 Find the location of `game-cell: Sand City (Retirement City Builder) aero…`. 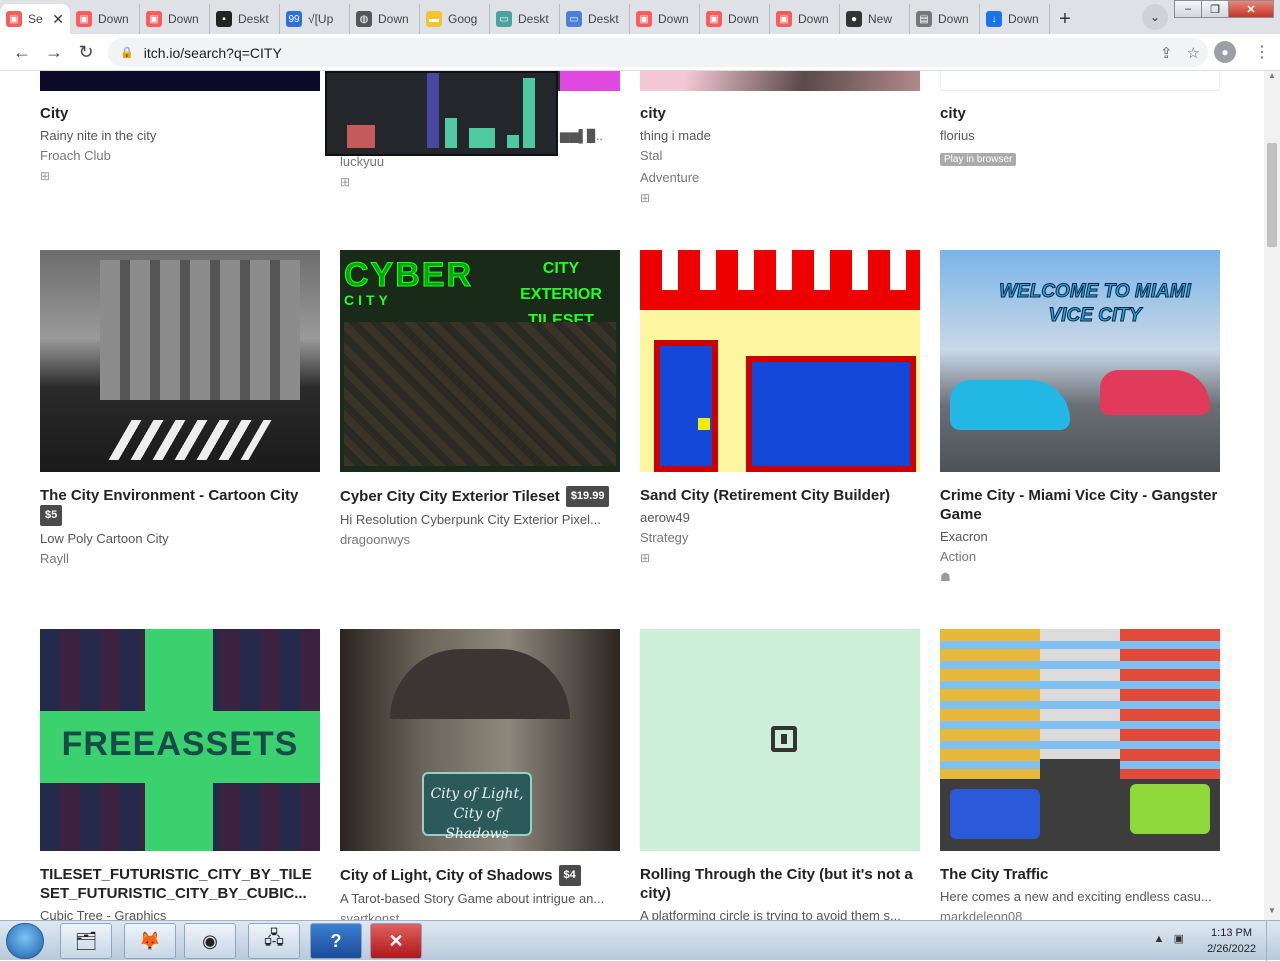

game-cell: Sand City (Retirement City Builder) aero… is located at coordinates (780, 407).